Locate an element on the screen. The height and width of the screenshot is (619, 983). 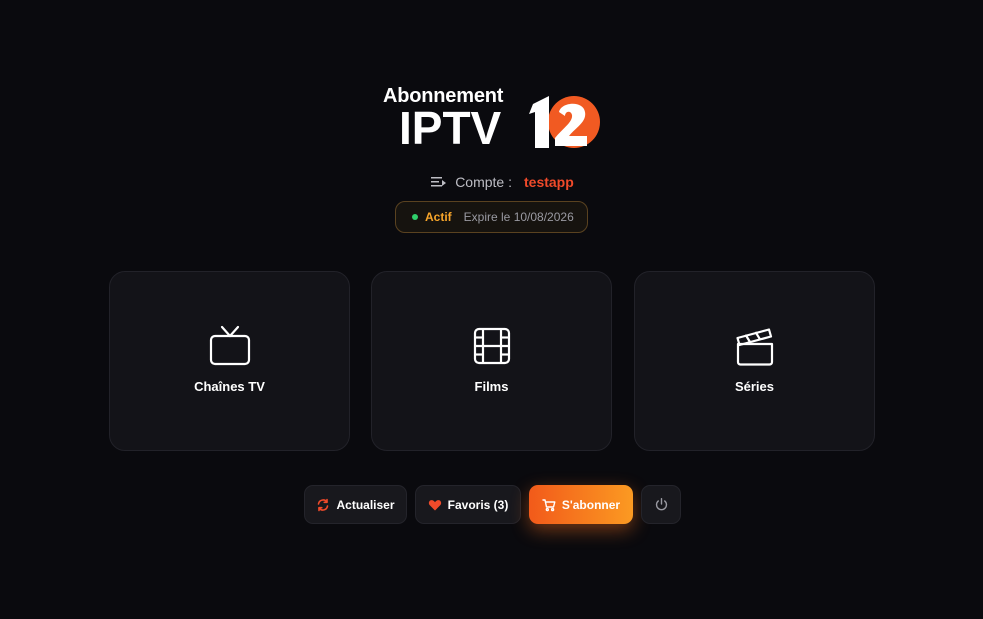
refresh-button: Actualiser is located at coordinates (355, 504).